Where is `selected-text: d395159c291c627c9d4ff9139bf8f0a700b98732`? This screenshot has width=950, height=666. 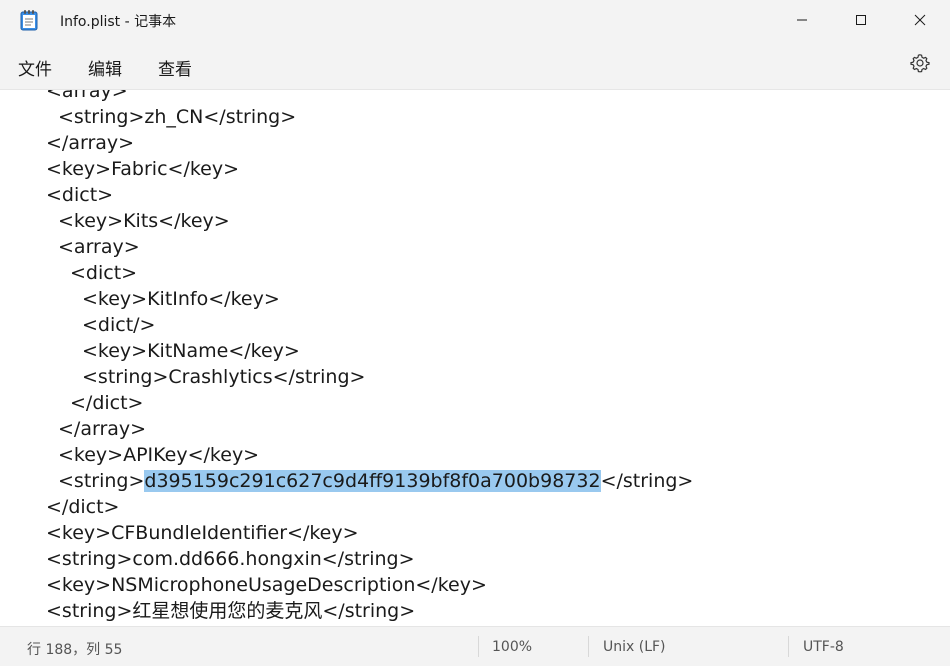 selected-text: d395159c291c627c9d4ff9139bf8f0a700b98732 is located at coordinates (372, 481).